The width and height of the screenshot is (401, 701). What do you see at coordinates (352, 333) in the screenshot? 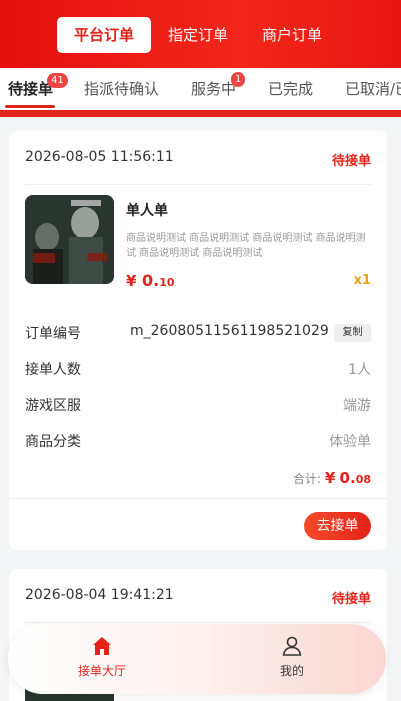
I see `copy-button: 复制` at bounding box center [352, 333].